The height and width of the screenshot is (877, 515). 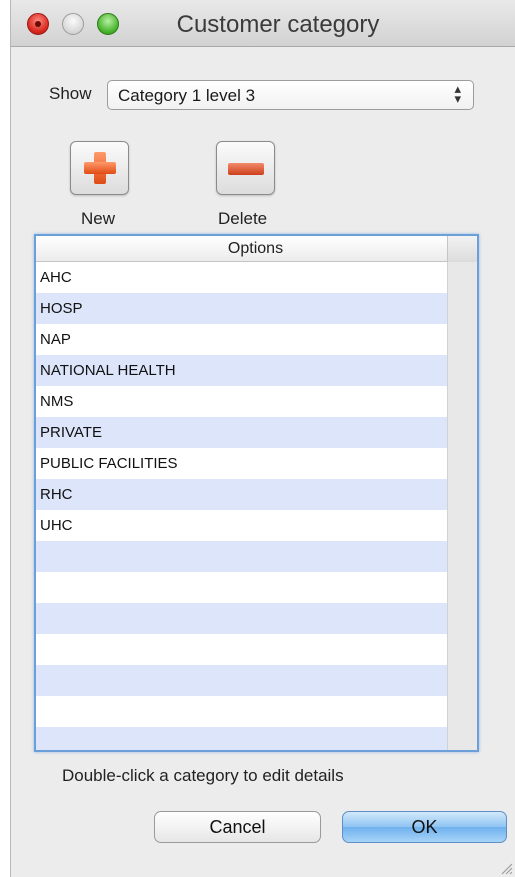 I want to click on table-row: UHC, so click(x=241, y=525).